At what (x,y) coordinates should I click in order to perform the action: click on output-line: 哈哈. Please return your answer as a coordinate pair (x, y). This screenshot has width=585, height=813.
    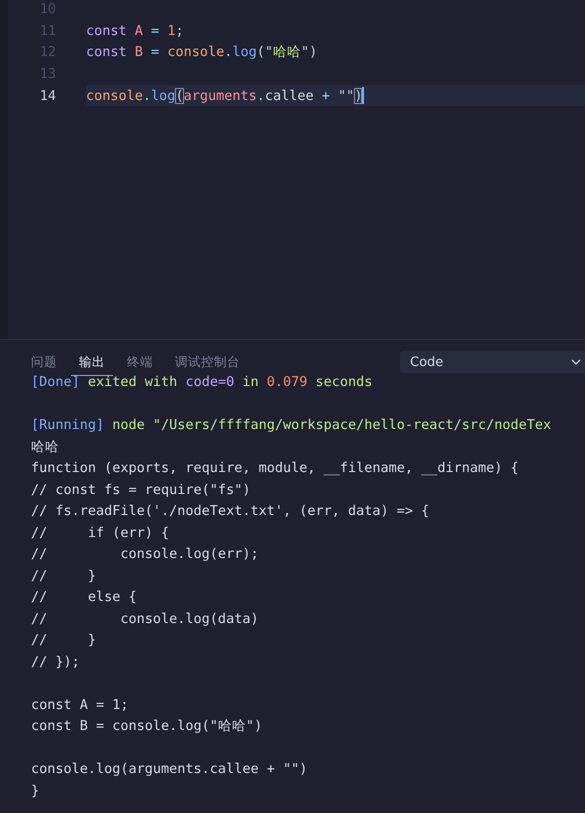
    Looking at the image, I should click on (45, 447).